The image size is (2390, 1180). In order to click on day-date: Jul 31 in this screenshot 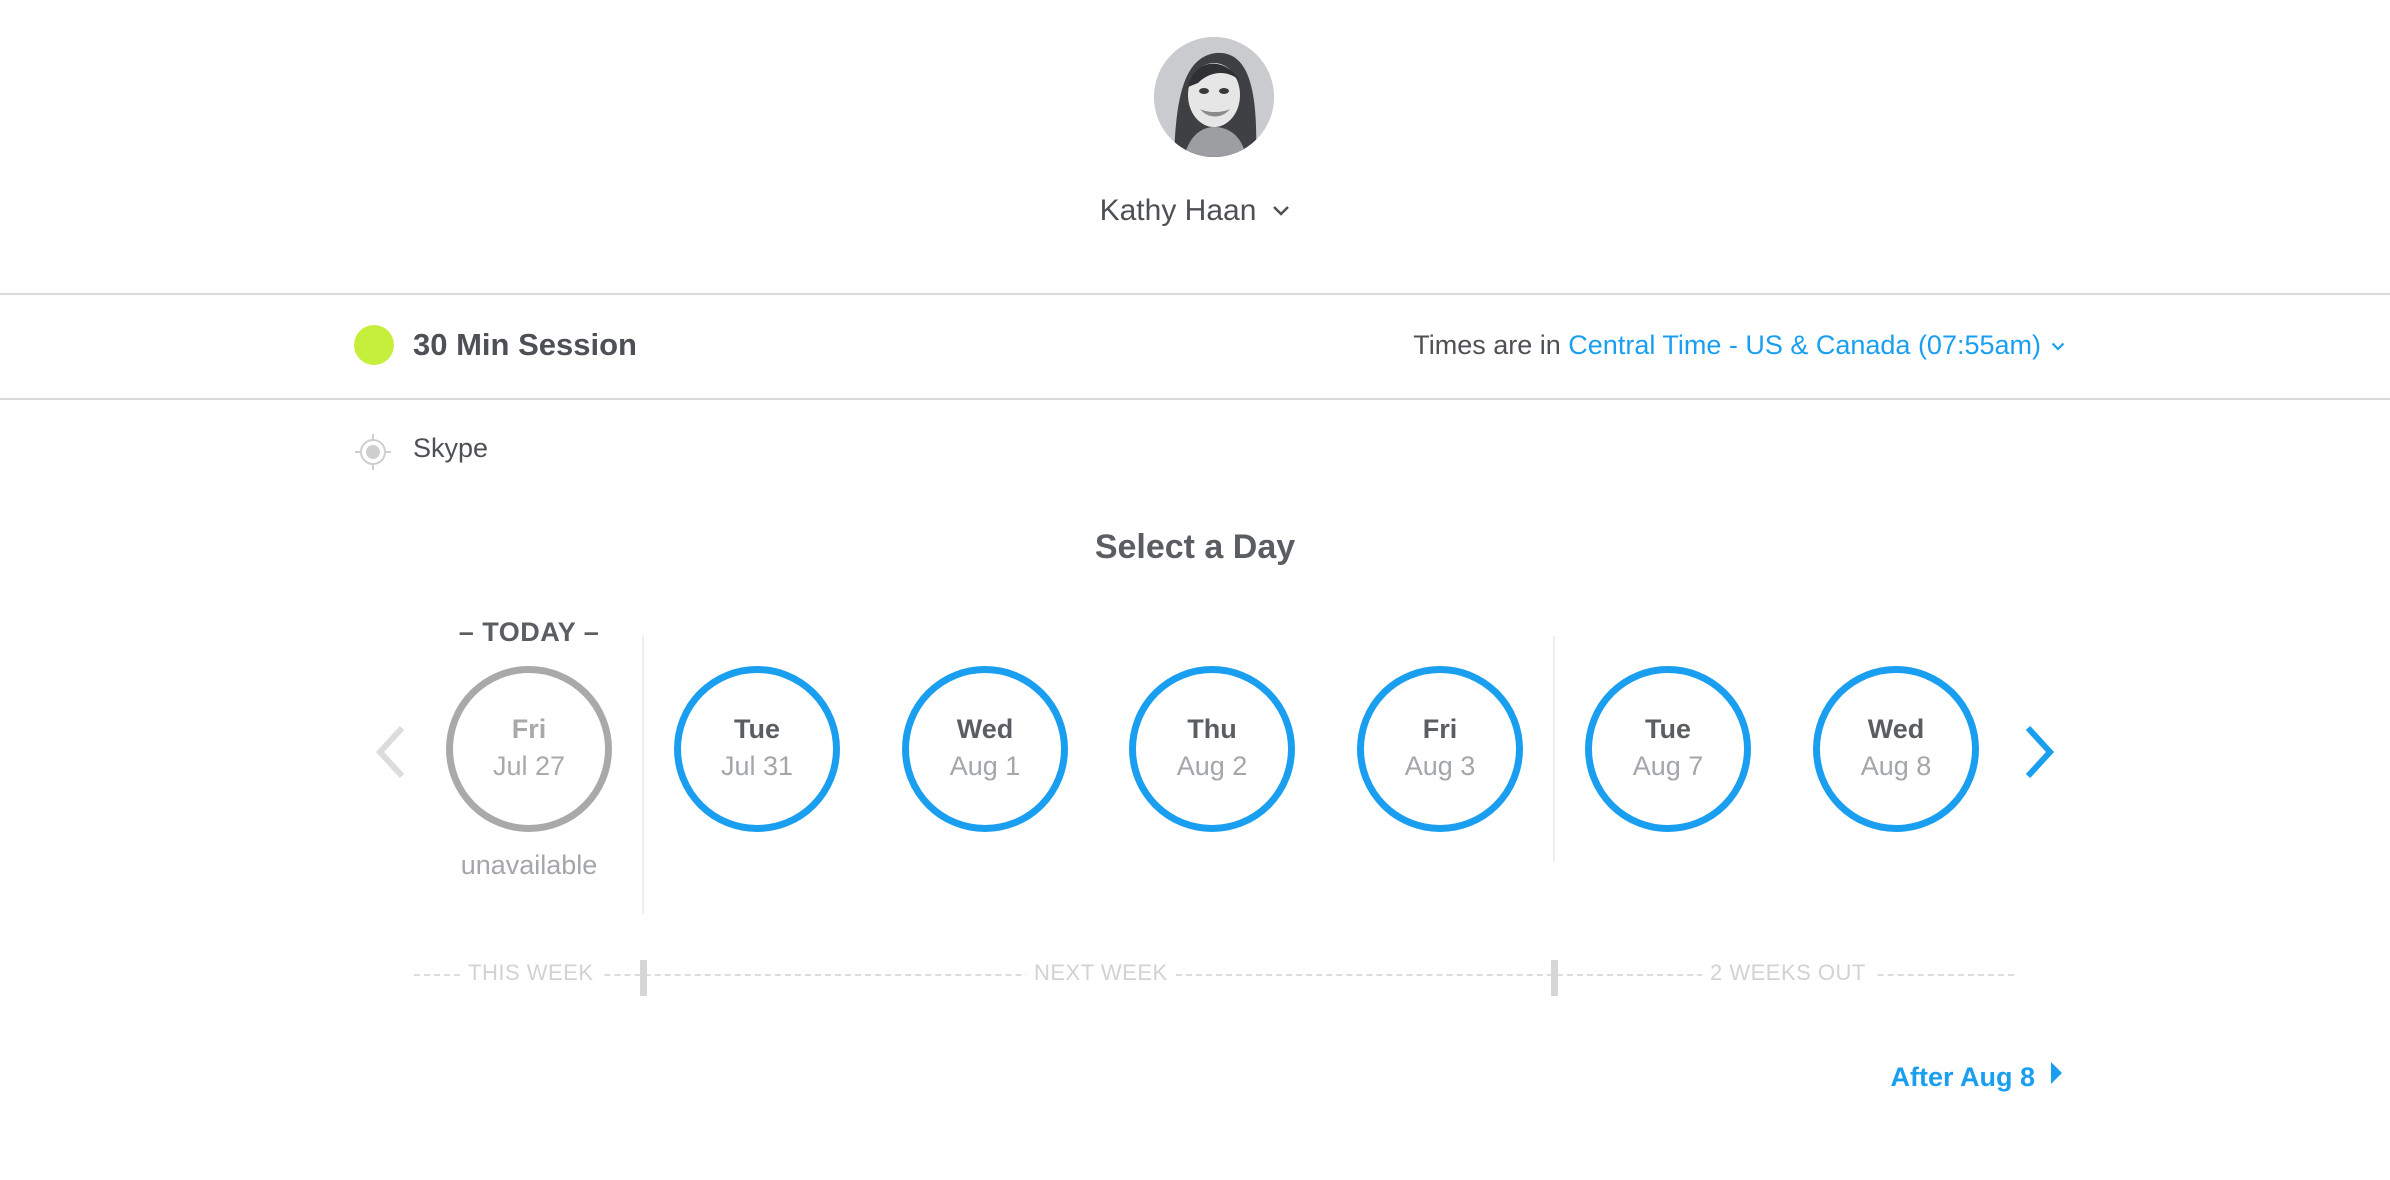, I will do `click(757, 766)`.